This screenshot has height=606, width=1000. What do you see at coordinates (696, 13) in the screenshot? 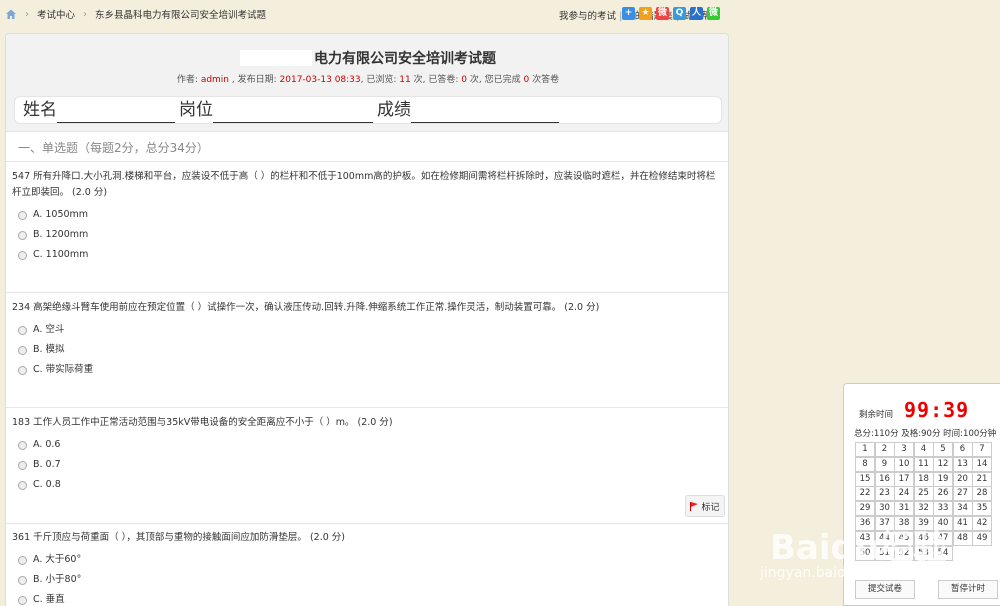
I see `renren-icon: 人` at bounding box center [696, 13].